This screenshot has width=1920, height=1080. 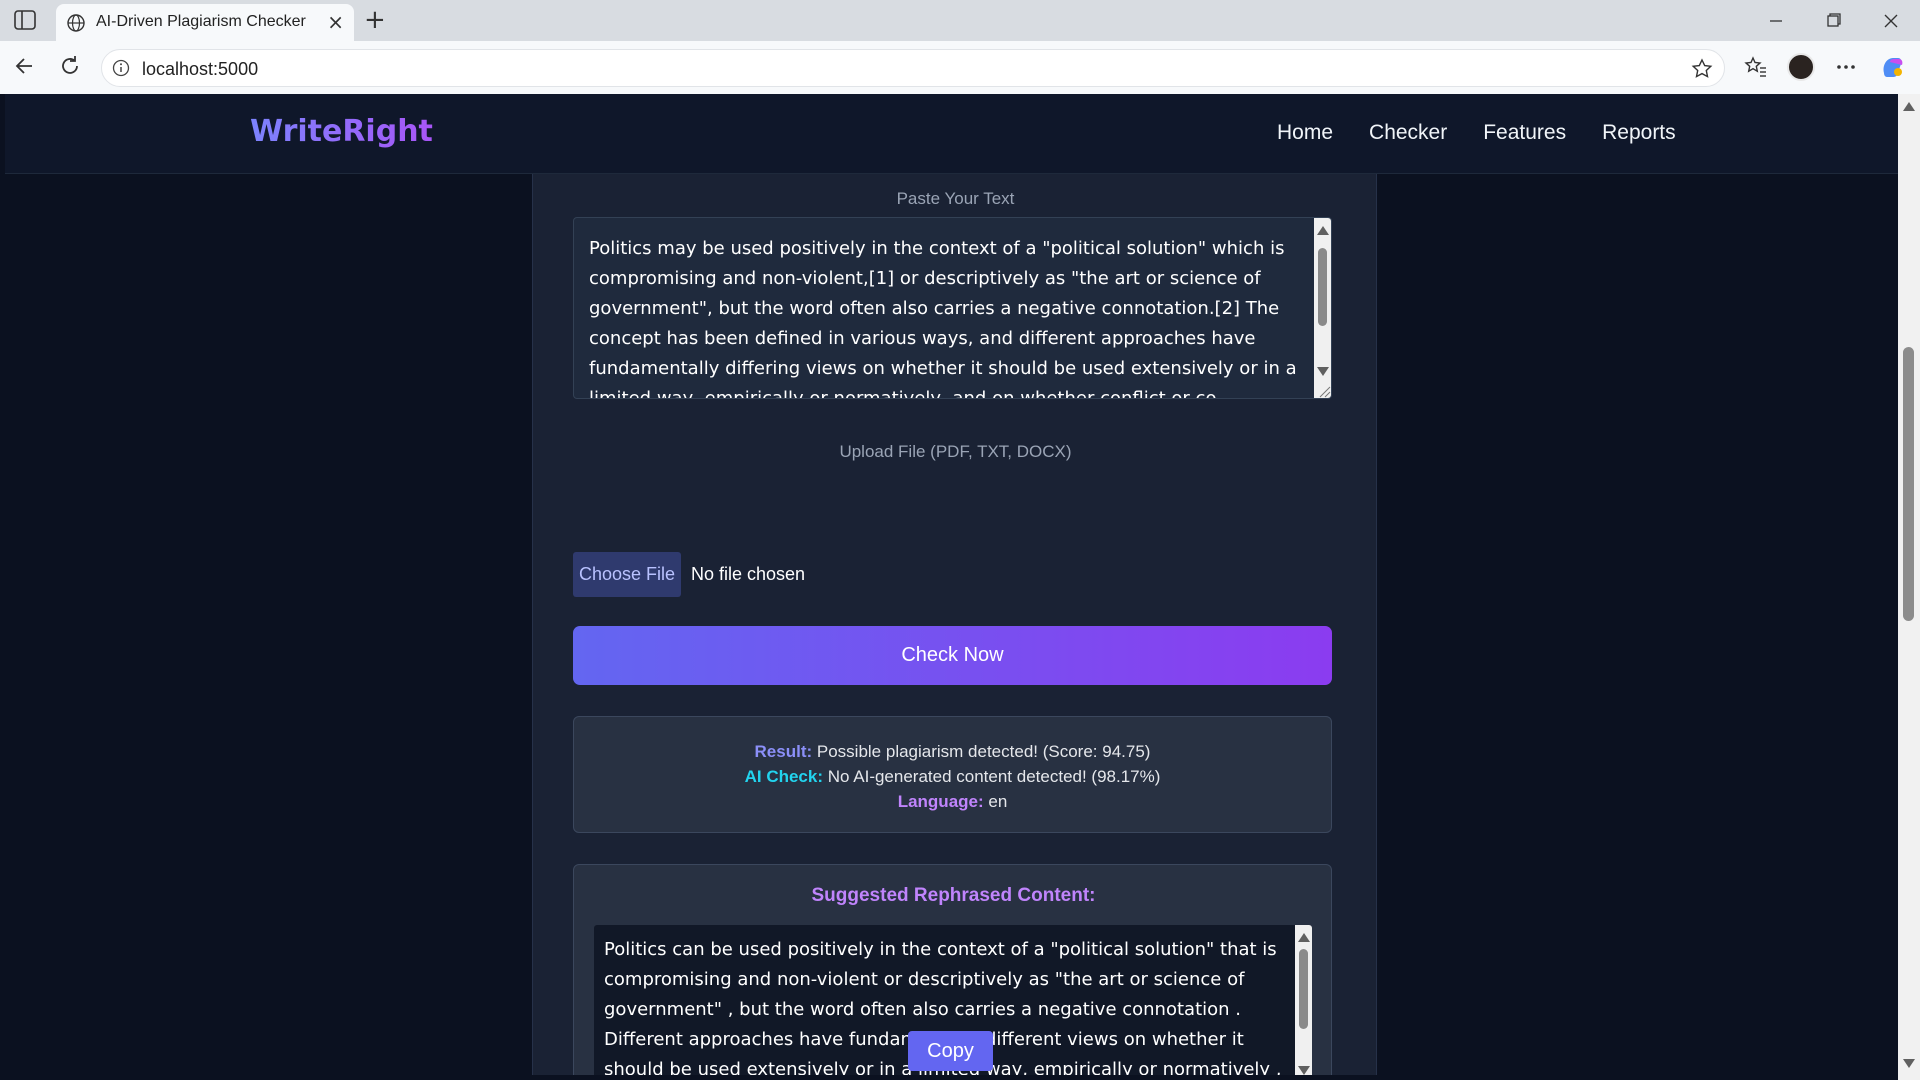 I want to click on language-value: en, so click(x=995, y=801).